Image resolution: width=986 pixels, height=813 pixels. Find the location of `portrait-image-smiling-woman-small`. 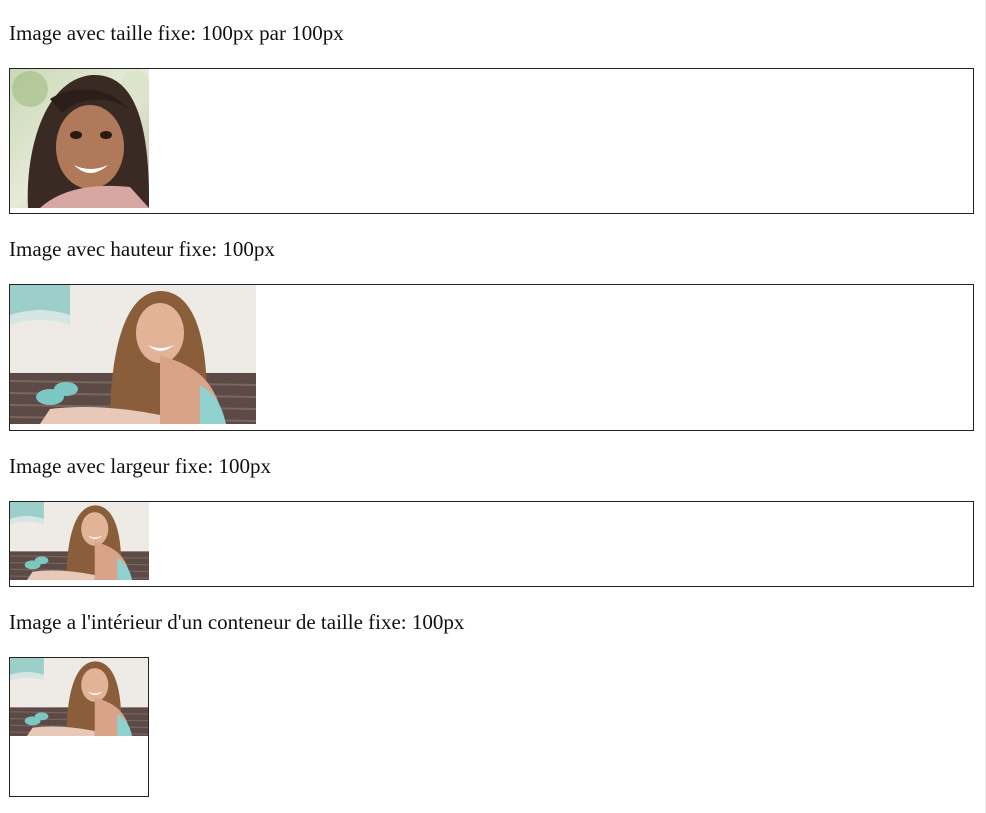

portrait-image-smiling-woman-small is located at coordinates (79, 541).